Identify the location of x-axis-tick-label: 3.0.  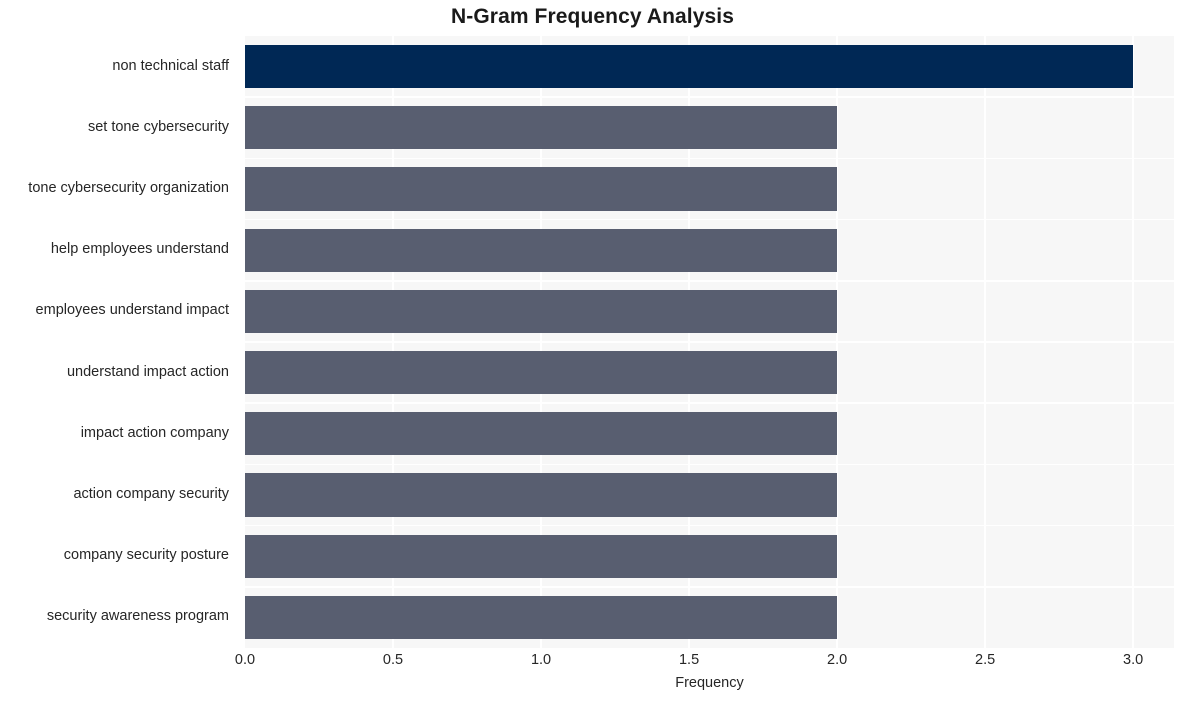
(1133, 660).